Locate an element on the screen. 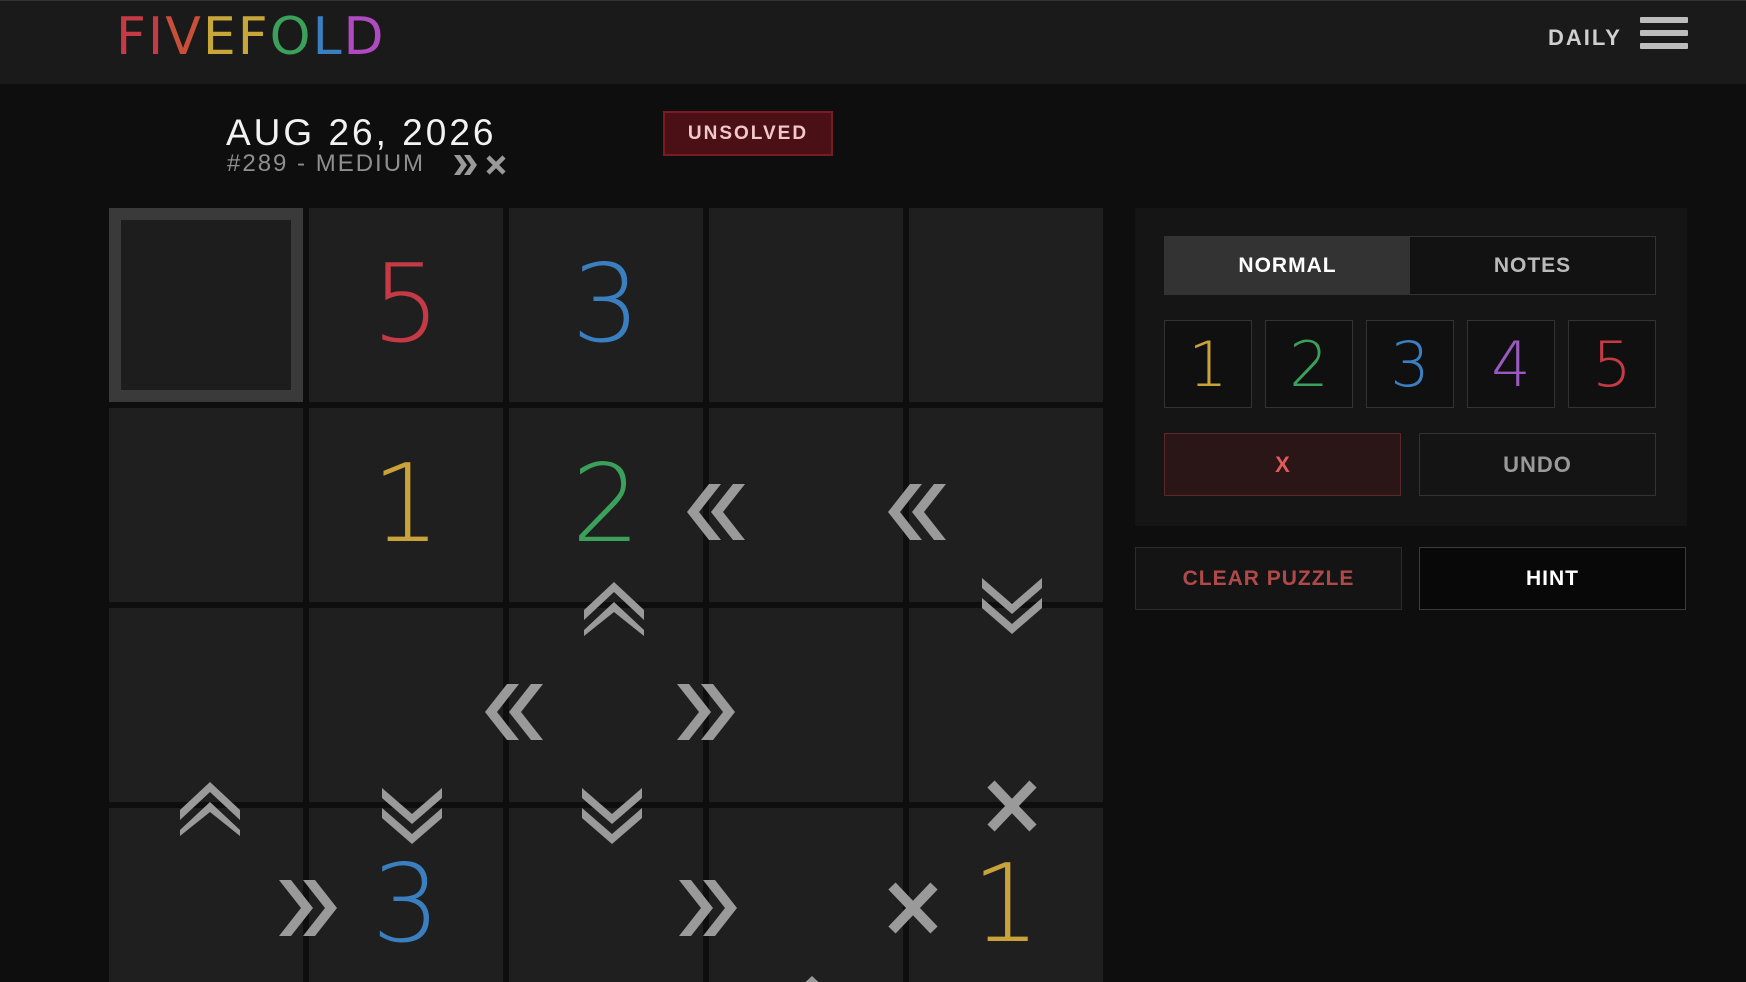  number-button-5: 5 is located at coordinates (1612, 364).